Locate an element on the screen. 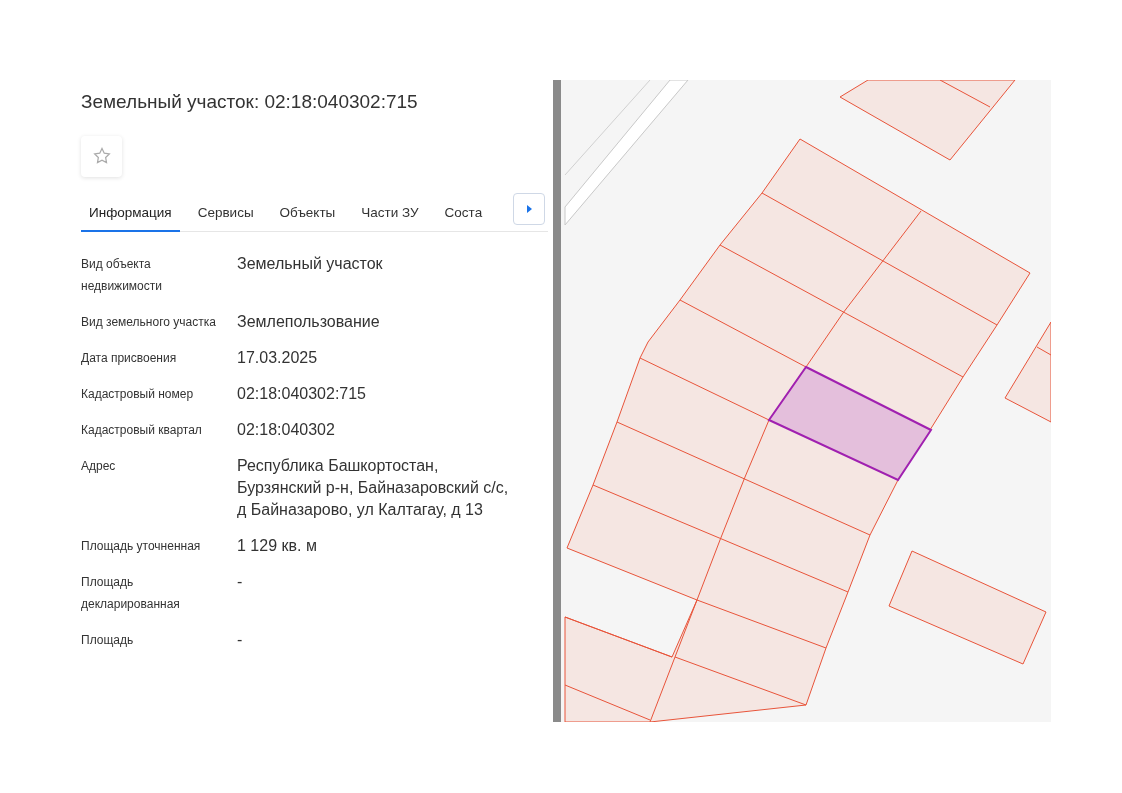 This screenshot has height=793, width=1122. scroll-tabs-button is located at coordinates (529, 208).